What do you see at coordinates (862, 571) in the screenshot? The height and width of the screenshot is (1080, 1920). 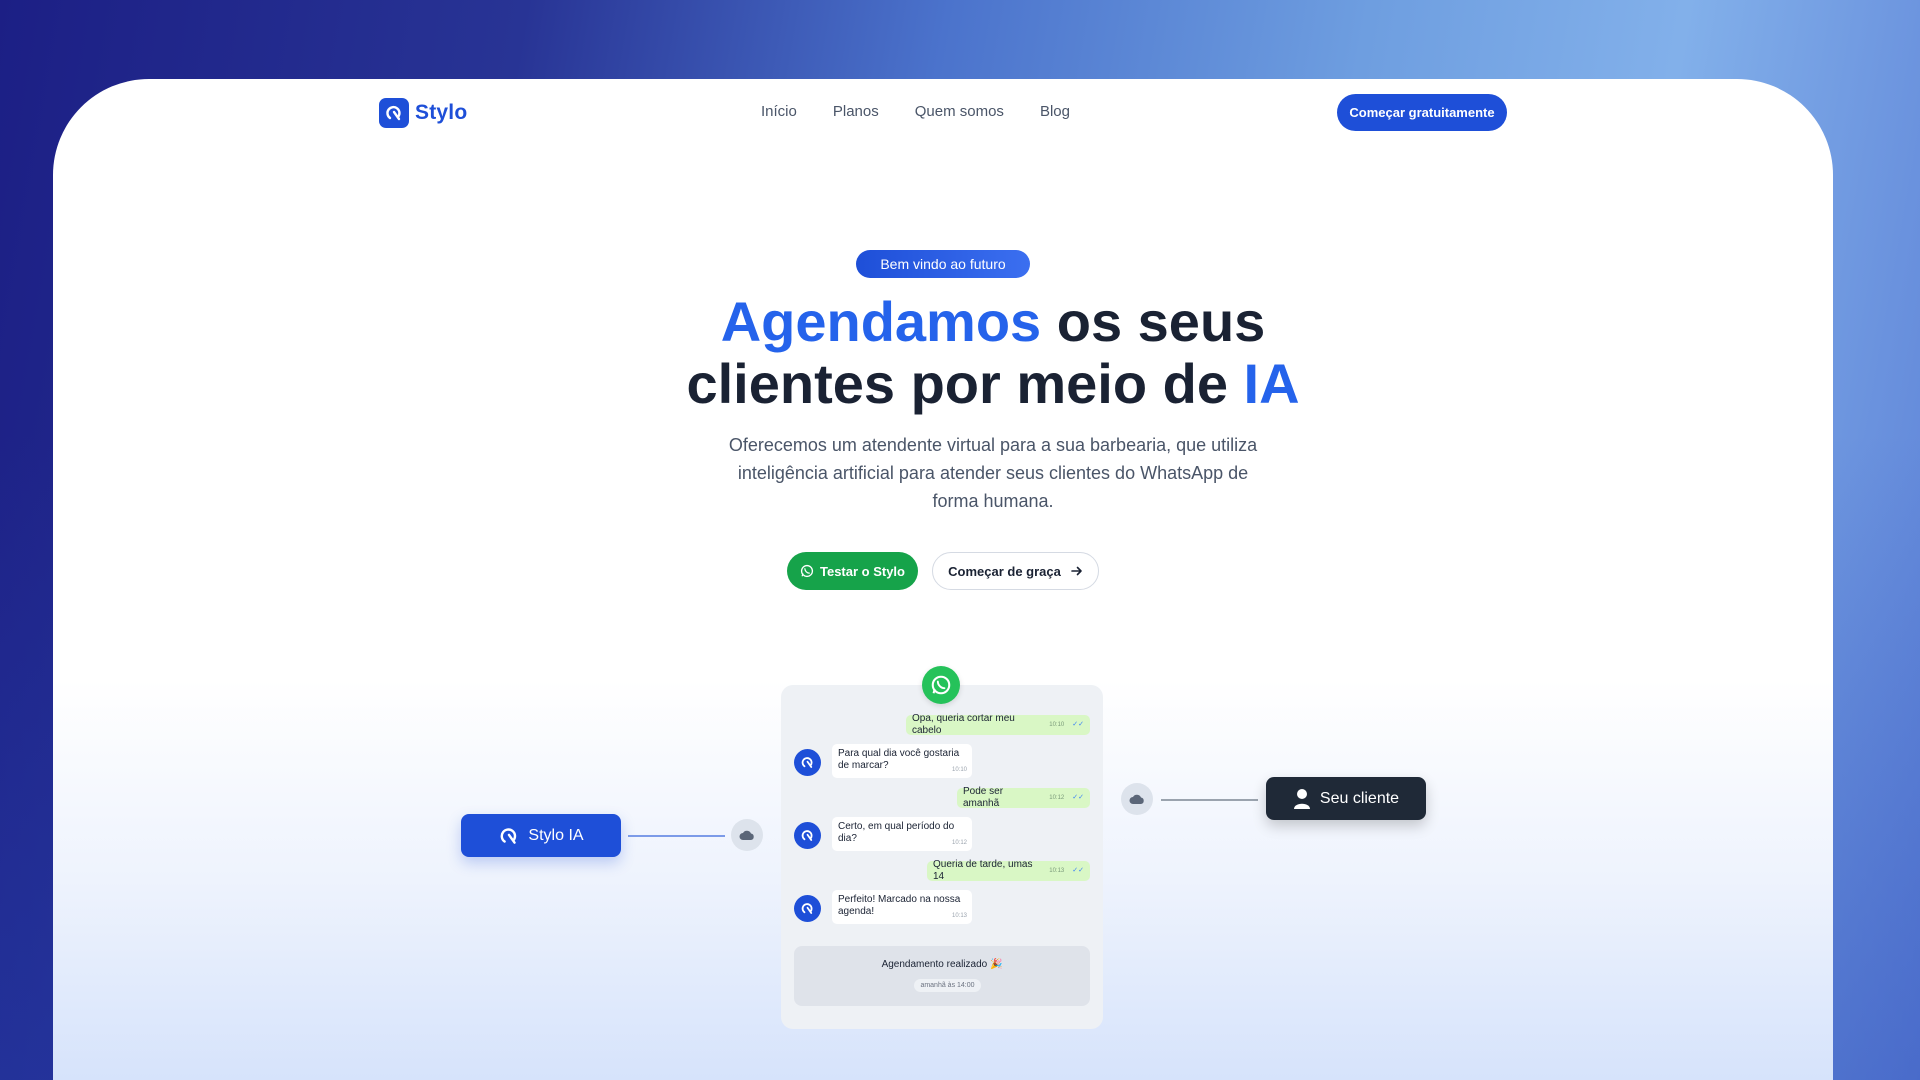 I see `try-stylo-label: Testar o Stylo` at bounding box center [862, 571].